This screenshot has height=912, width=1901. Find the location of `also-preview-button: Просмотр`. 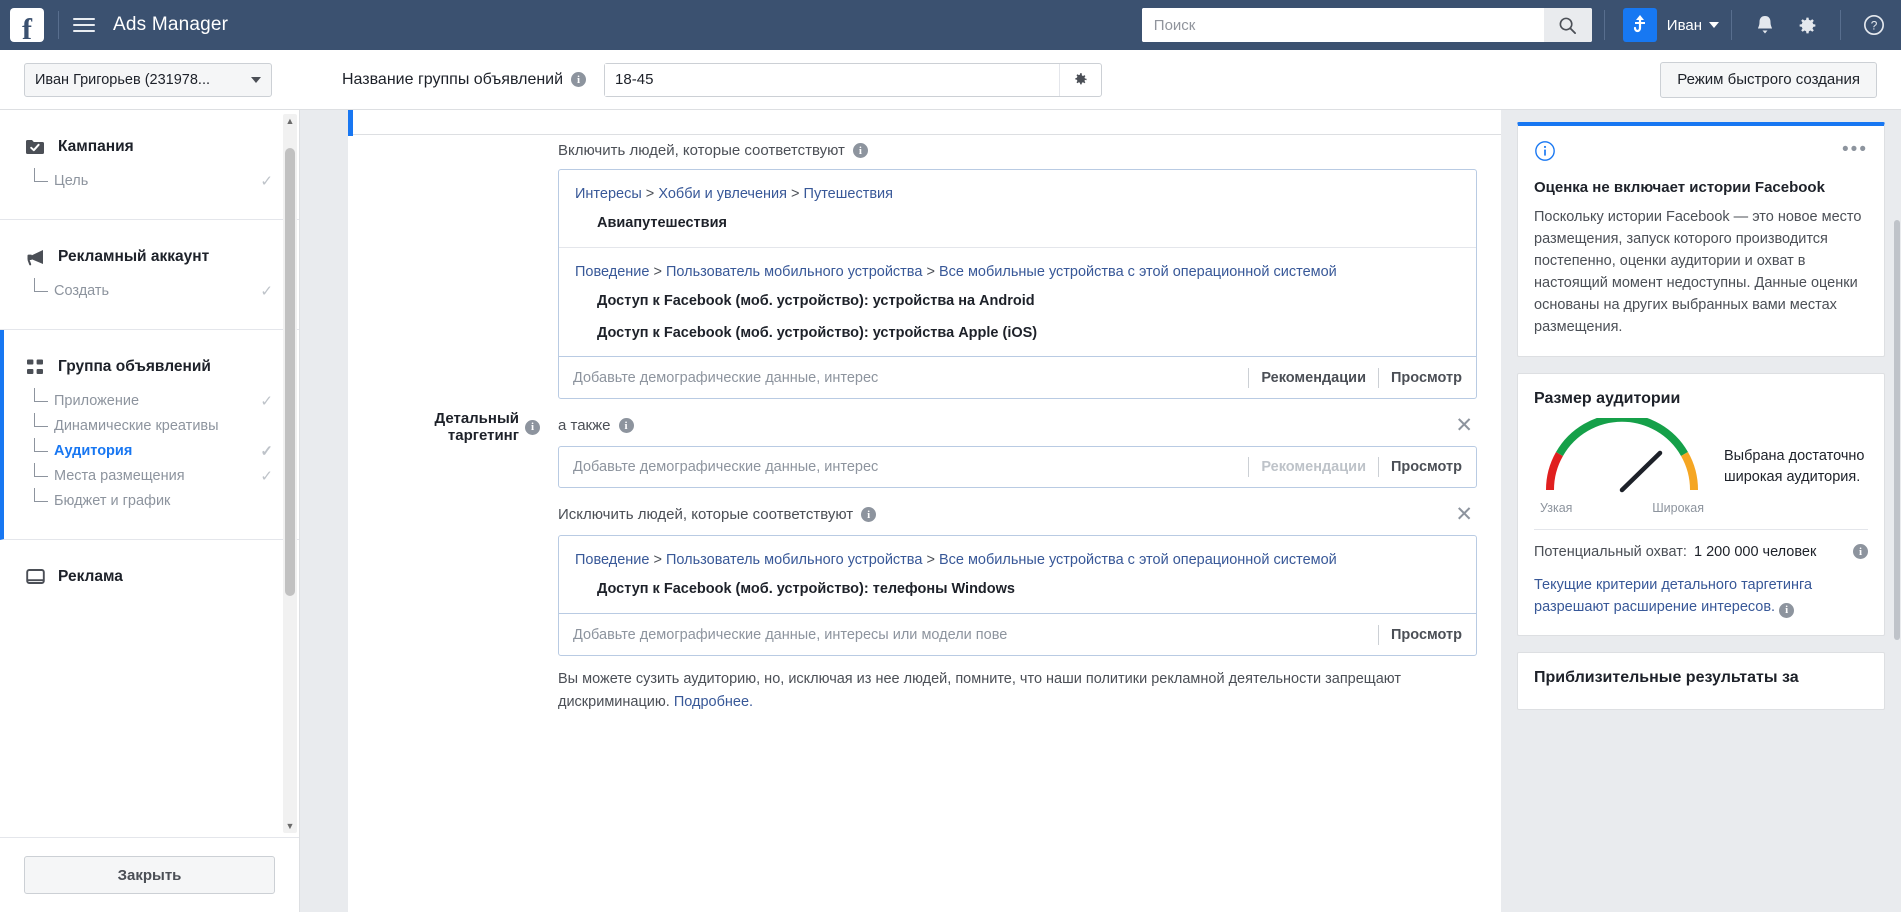

also-preview-button: Просмотр is located at coordinates (1426, 467).